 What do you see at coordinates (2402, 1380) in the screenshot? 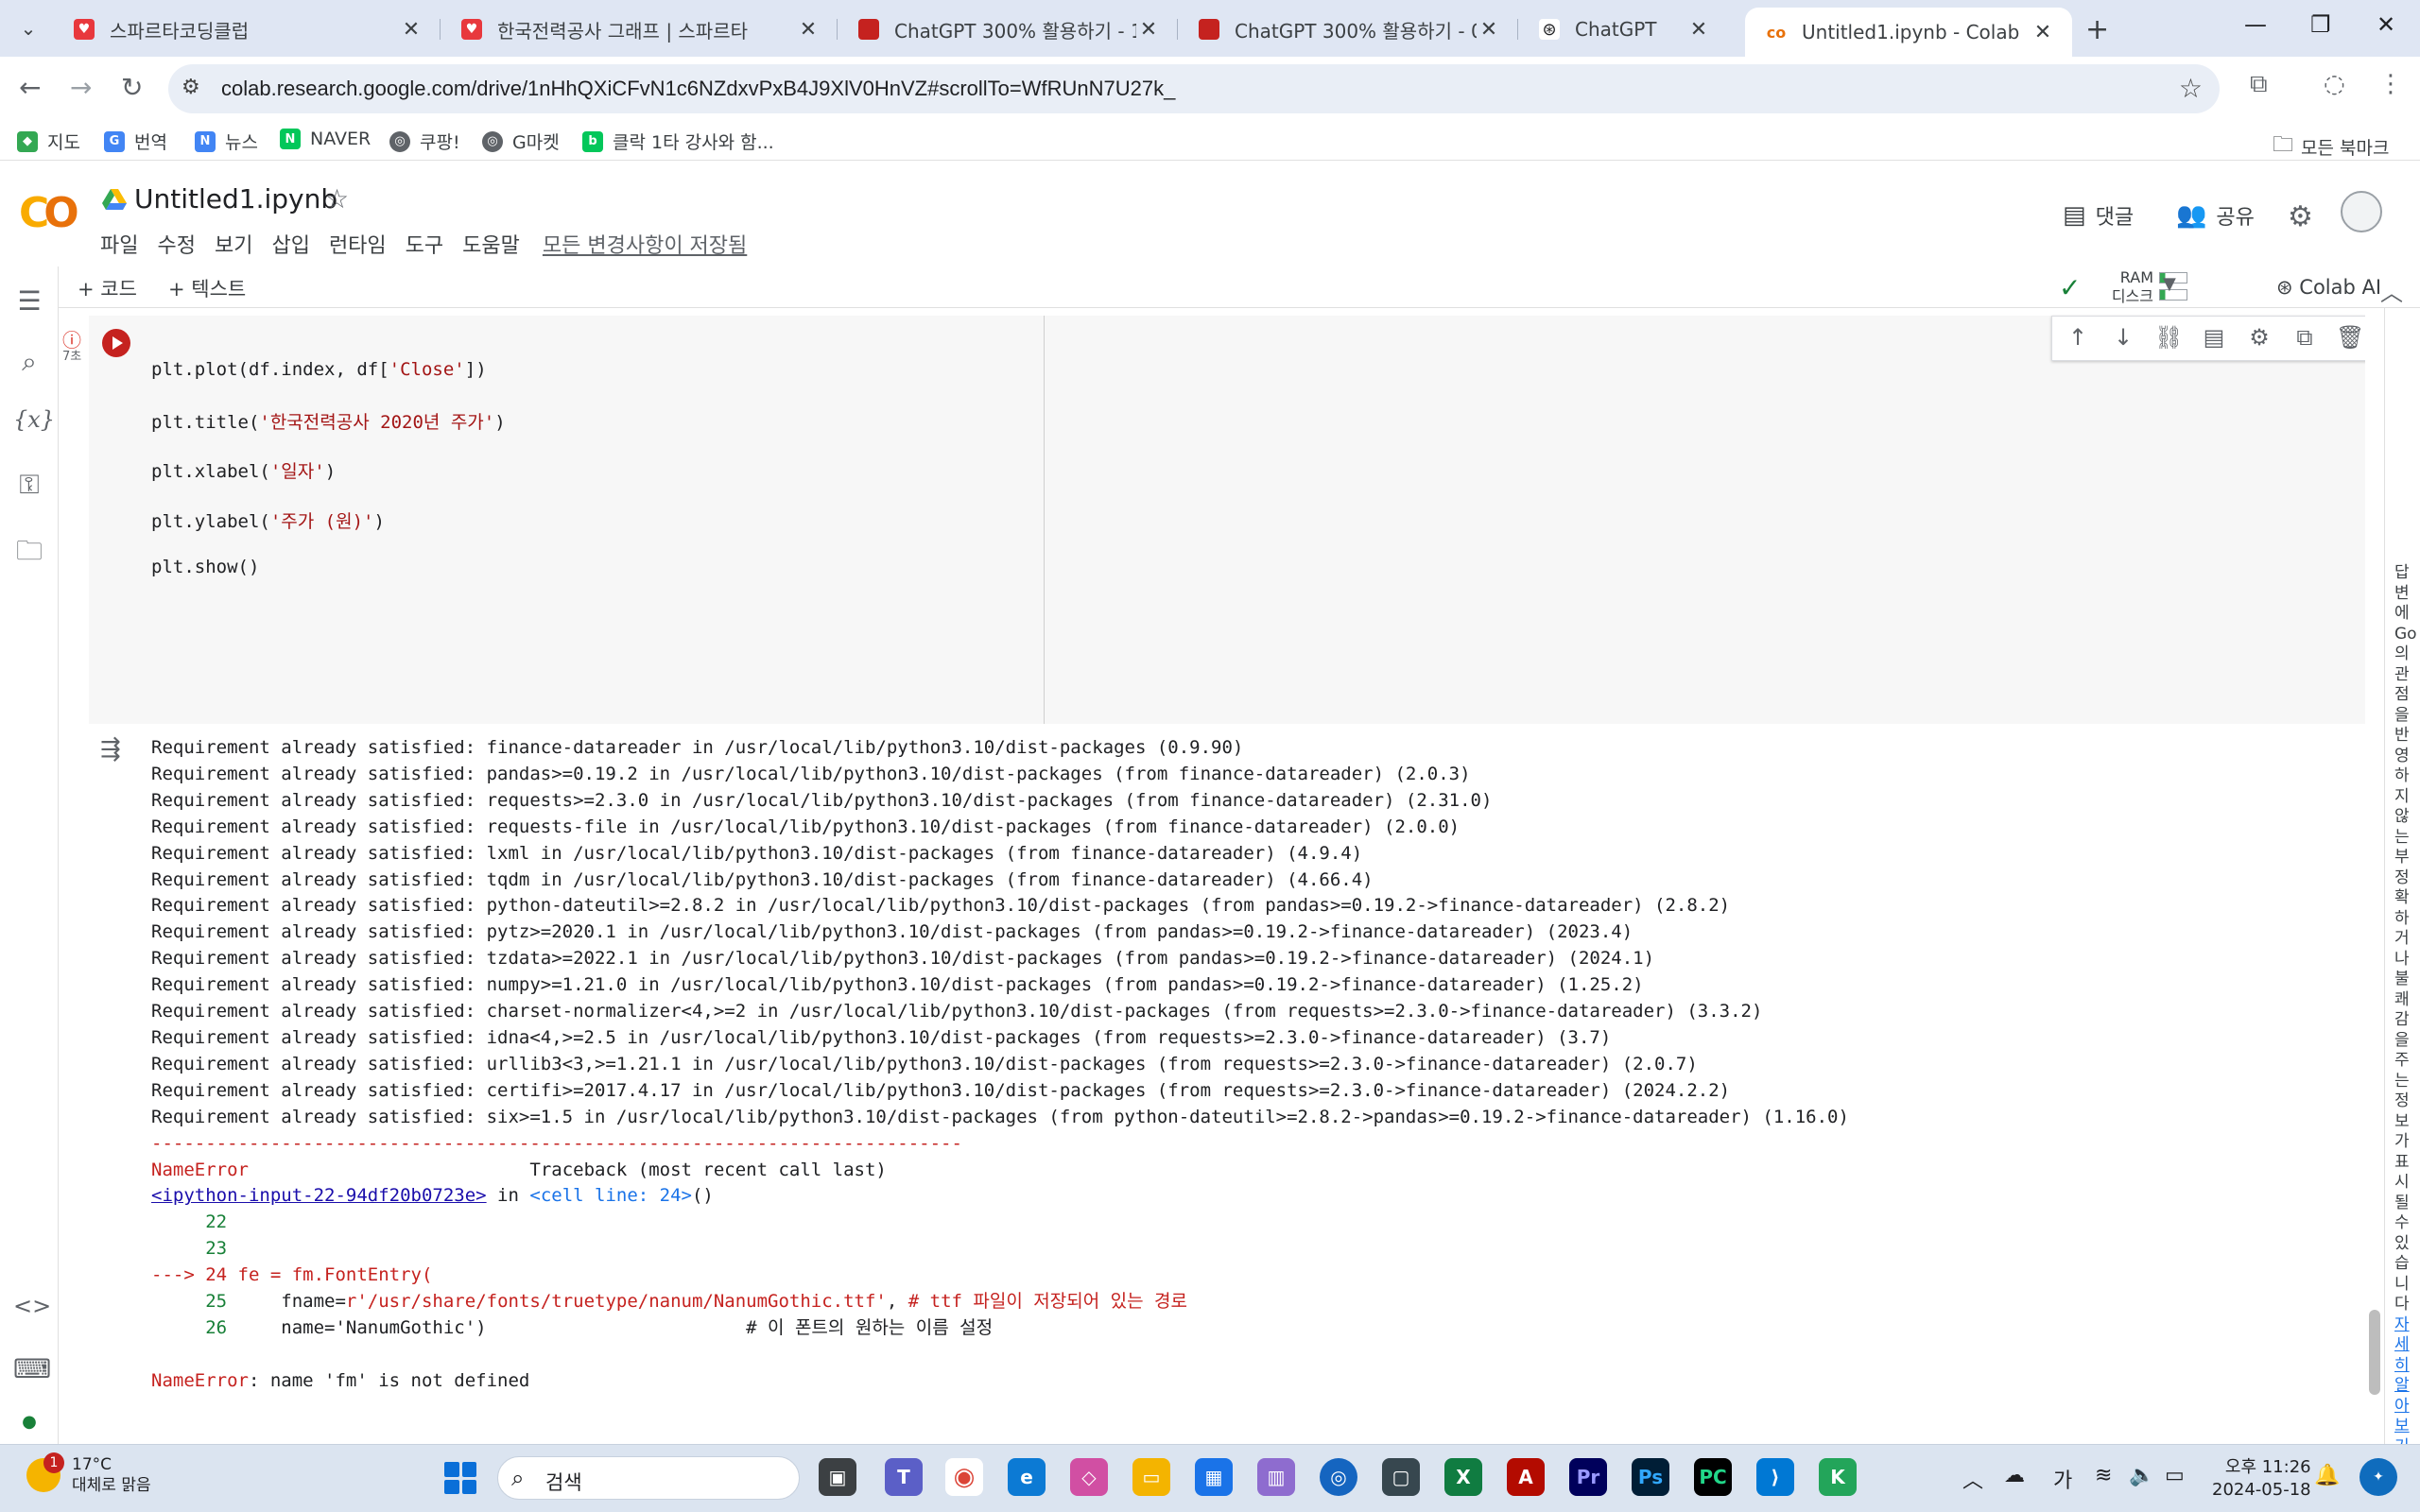
I see `learn-more-link: 자세히알아보기` at bounding box center [2402, 1380].